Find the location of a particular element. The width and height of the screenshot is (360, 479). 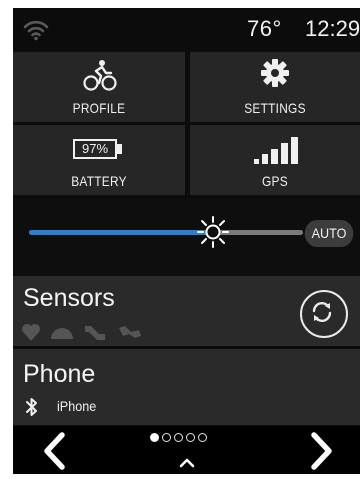

battery-icon: 97% is located at coordinates (98, 150).